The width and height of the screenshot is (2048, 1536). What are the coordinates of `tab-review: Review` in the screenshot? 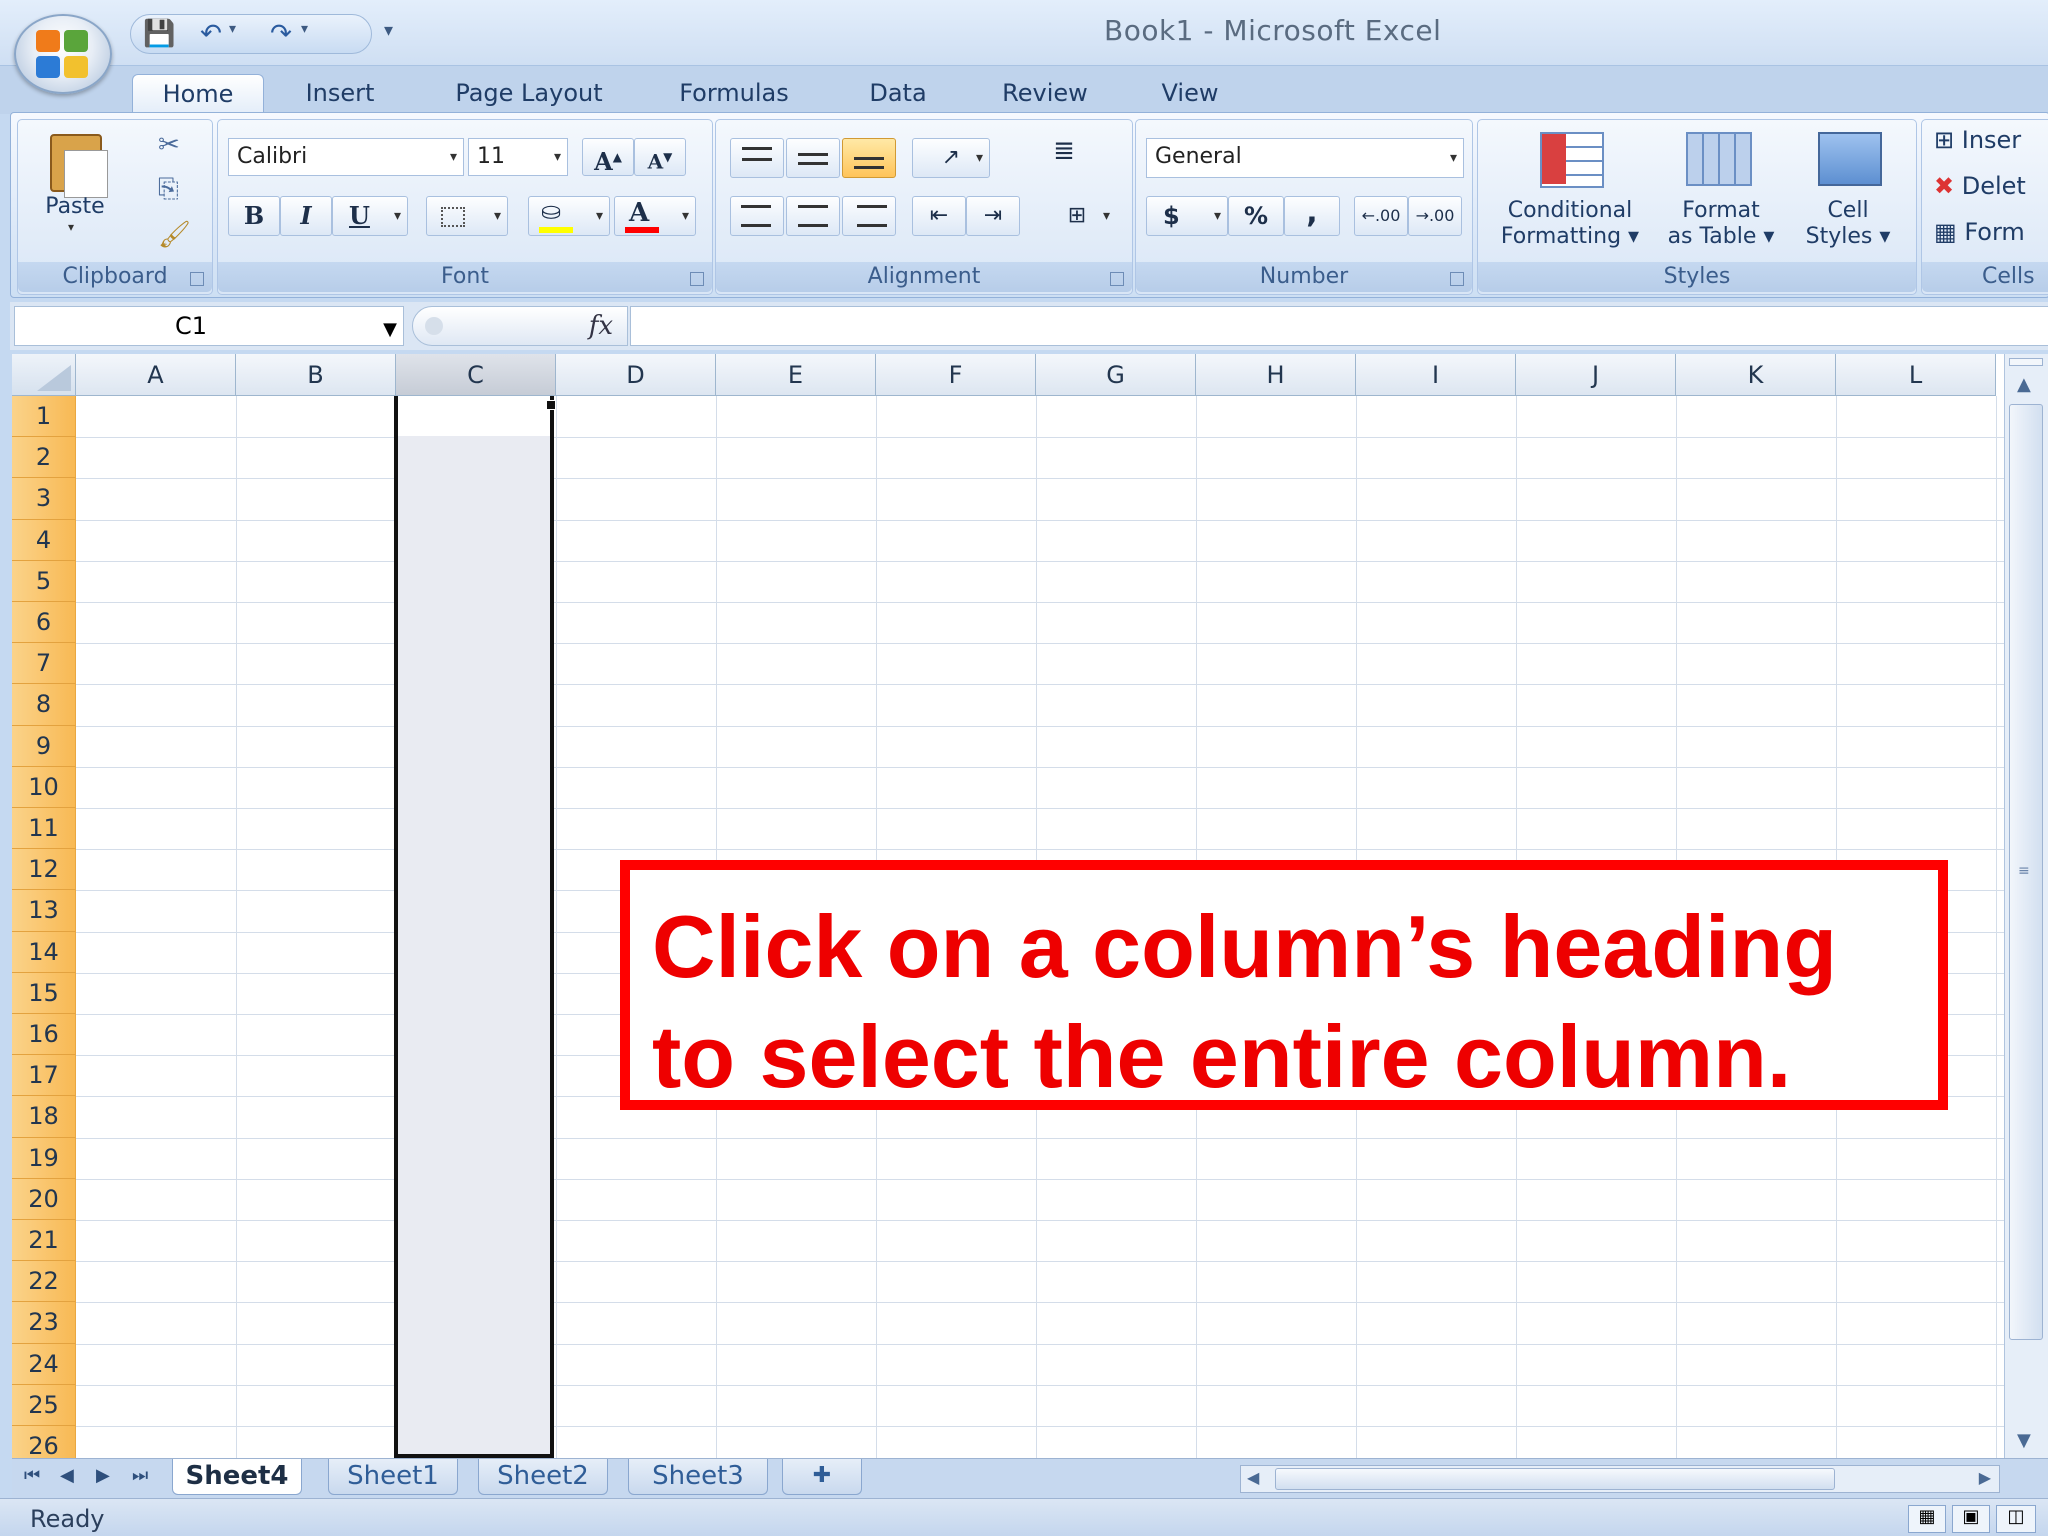 It's located at (1045, 94).